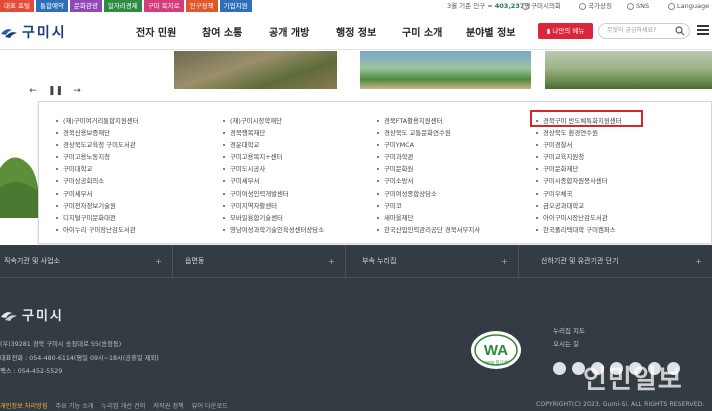 The image size is (712, 411). What do you see at coordinates (428, 181) in the screenshot?
I see `related-site-link: 구미소방서` at bounding box center [428, 181].